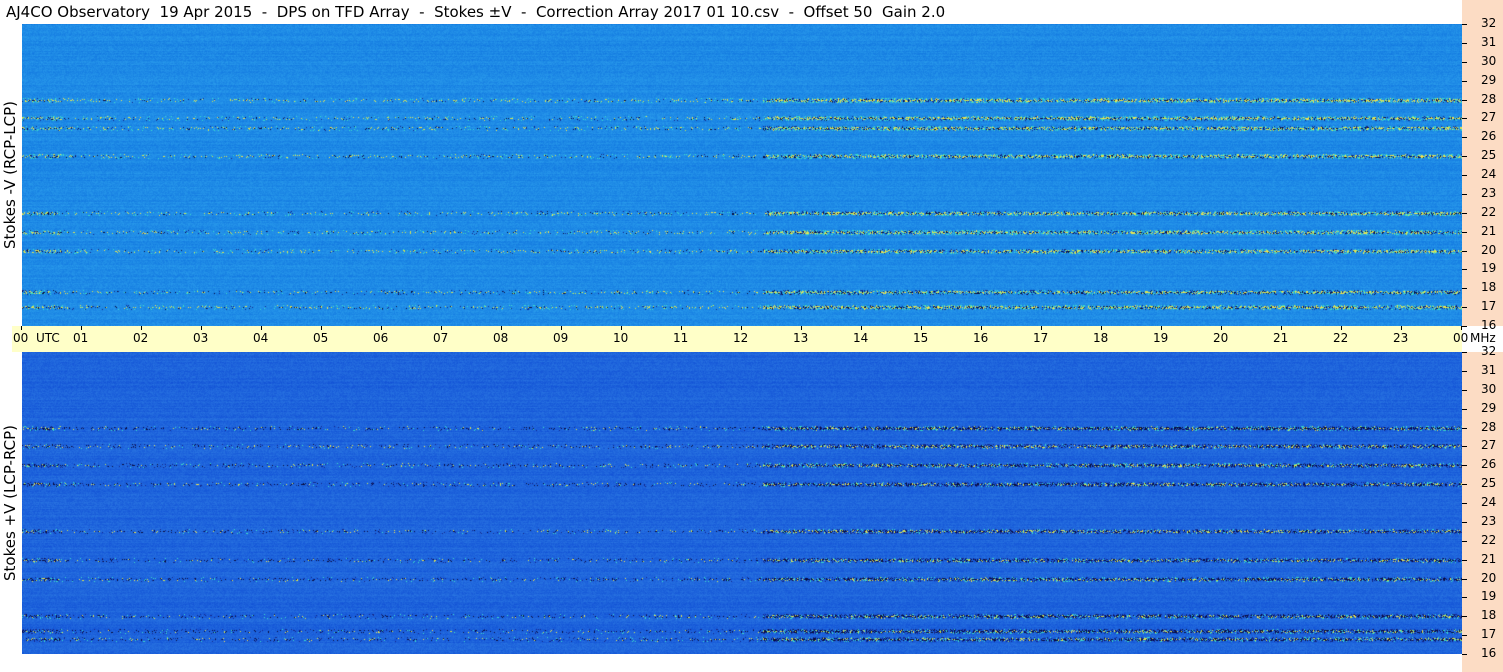 This screenshot has width=1503, height=672. What do you see at coordinates (261, 338) in the screenshot?
I see `time-tick-label: 04` at bounding box center [261, 338].